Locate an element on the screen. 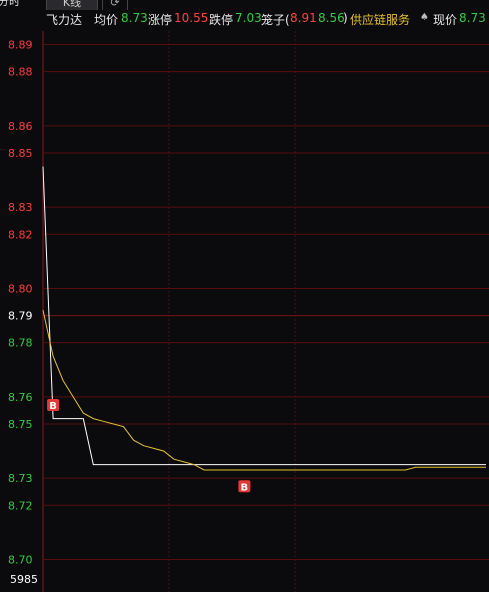 The width and height of the screenshot is (489, 592). chart-markers: BB is located at coordinates (149, 446).